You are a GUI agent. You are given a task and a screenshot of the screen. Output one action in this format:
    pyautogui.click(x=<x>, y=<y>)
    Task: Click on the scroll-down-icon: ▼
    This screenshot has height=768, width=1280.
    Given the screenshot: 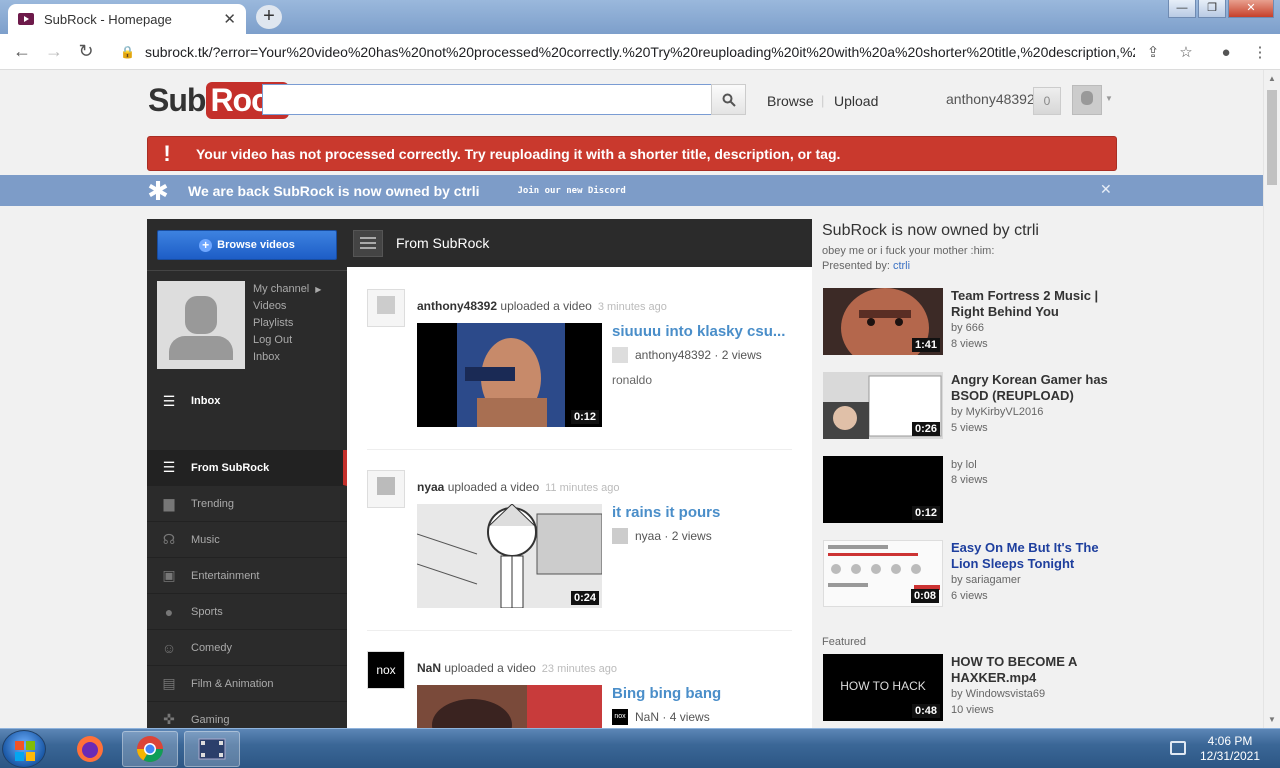 What is the action you would take?
    pyautogui.click(x=1272, y=719)
    